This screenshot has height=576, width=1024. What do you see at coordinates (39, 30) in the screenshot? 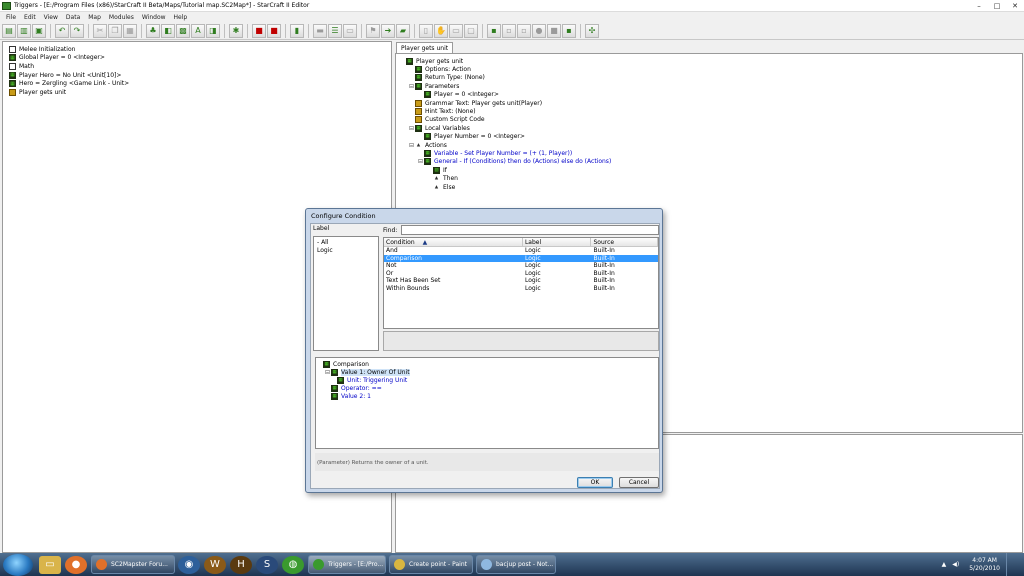
I see `save-icon: ▣` at bounding box center [39, 30].